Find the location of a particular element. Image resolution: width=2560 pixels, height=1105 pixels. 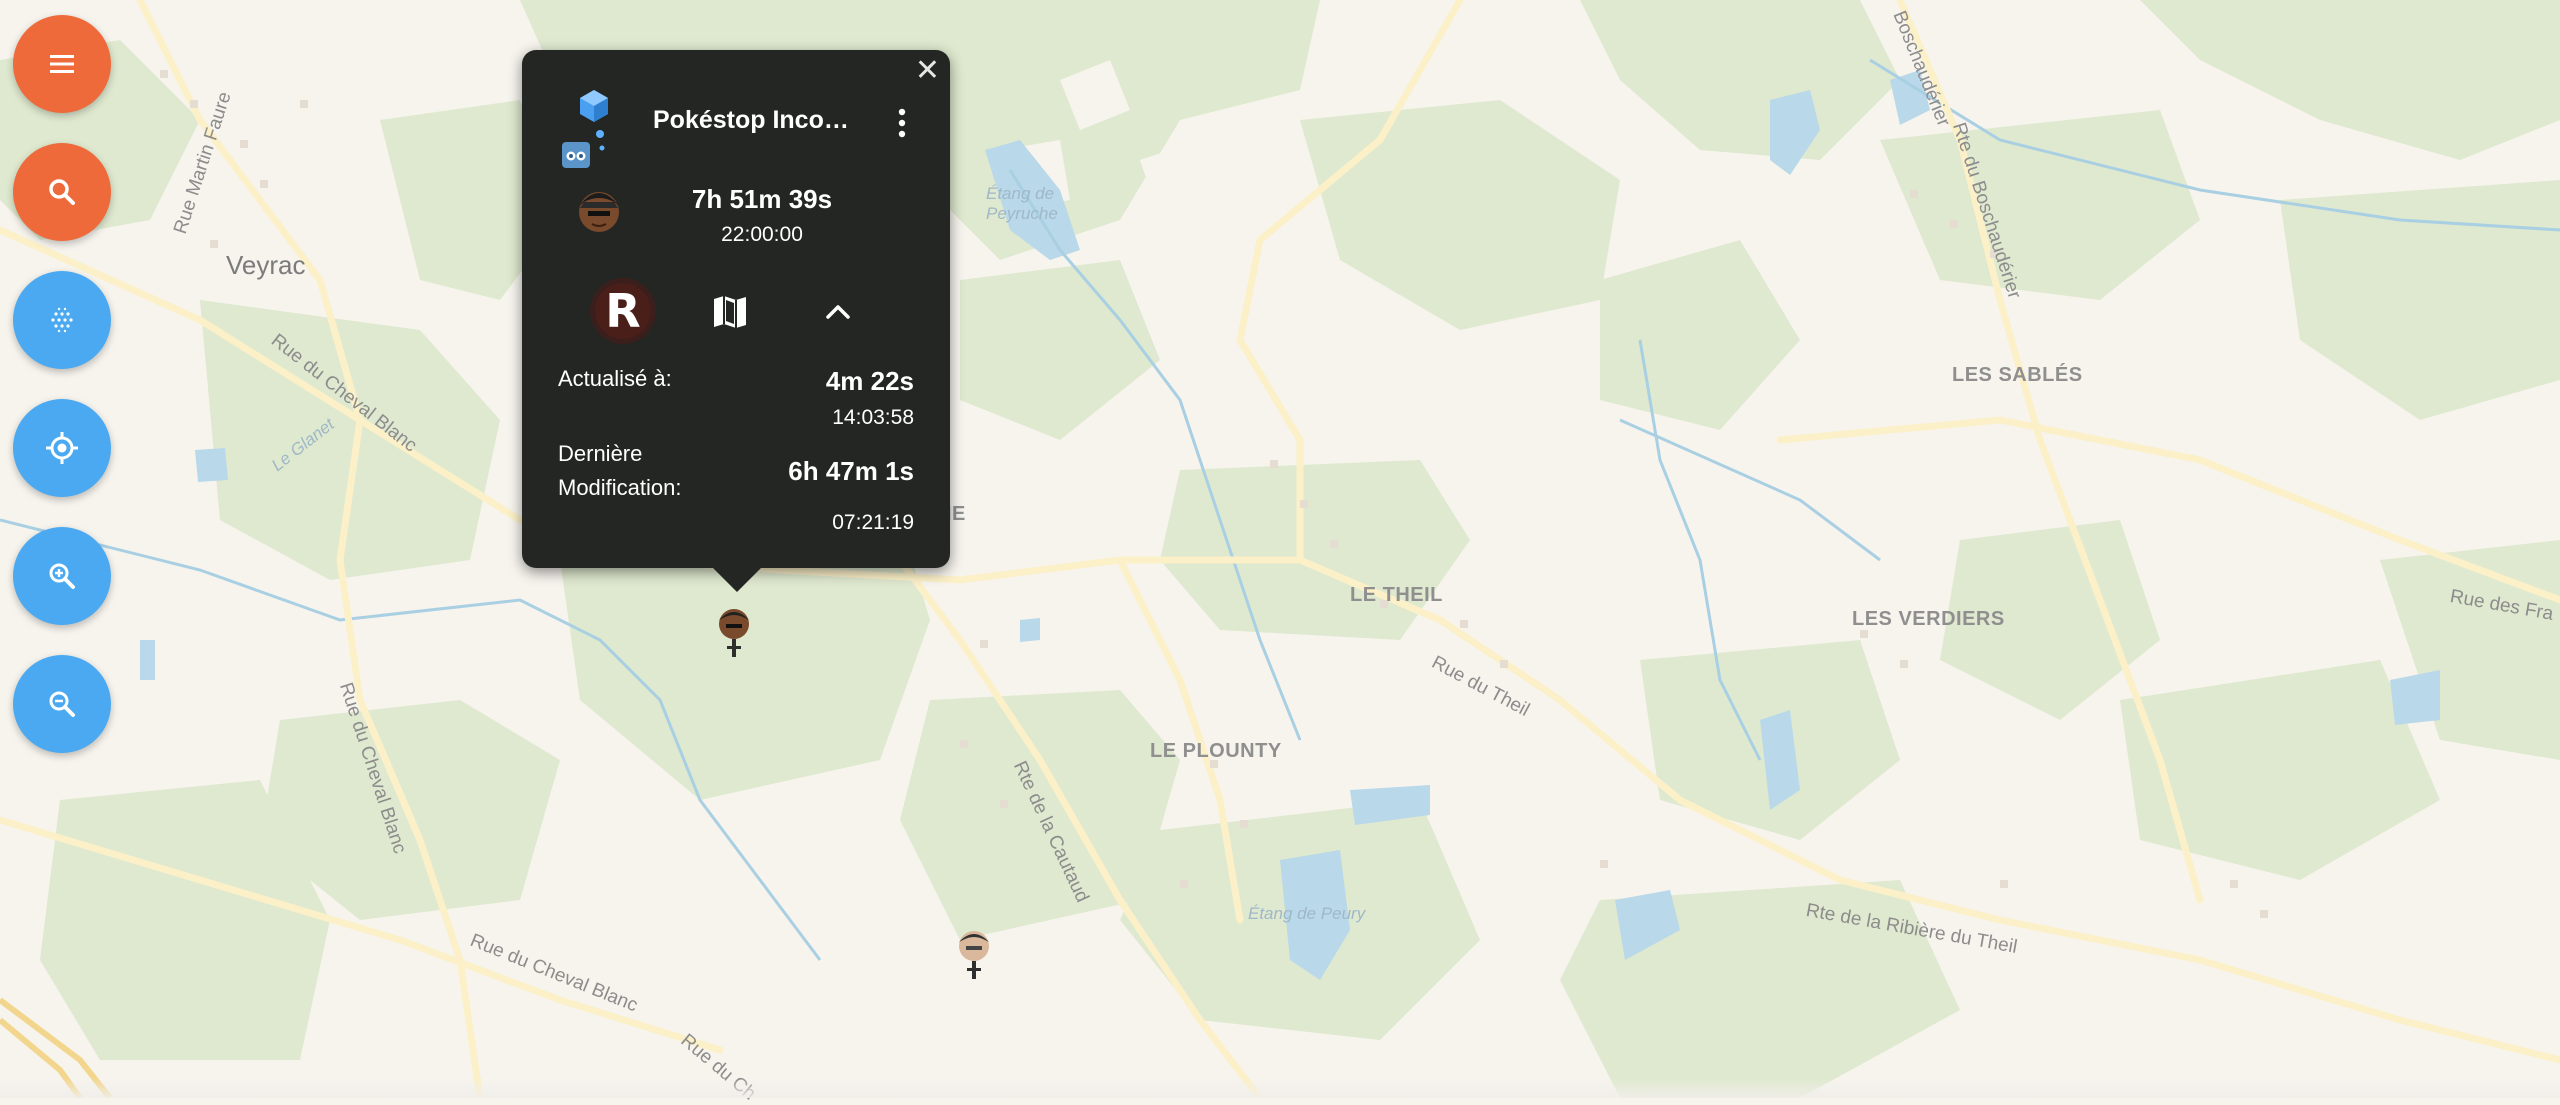

more-options-button is located at coordinates (902, 123).